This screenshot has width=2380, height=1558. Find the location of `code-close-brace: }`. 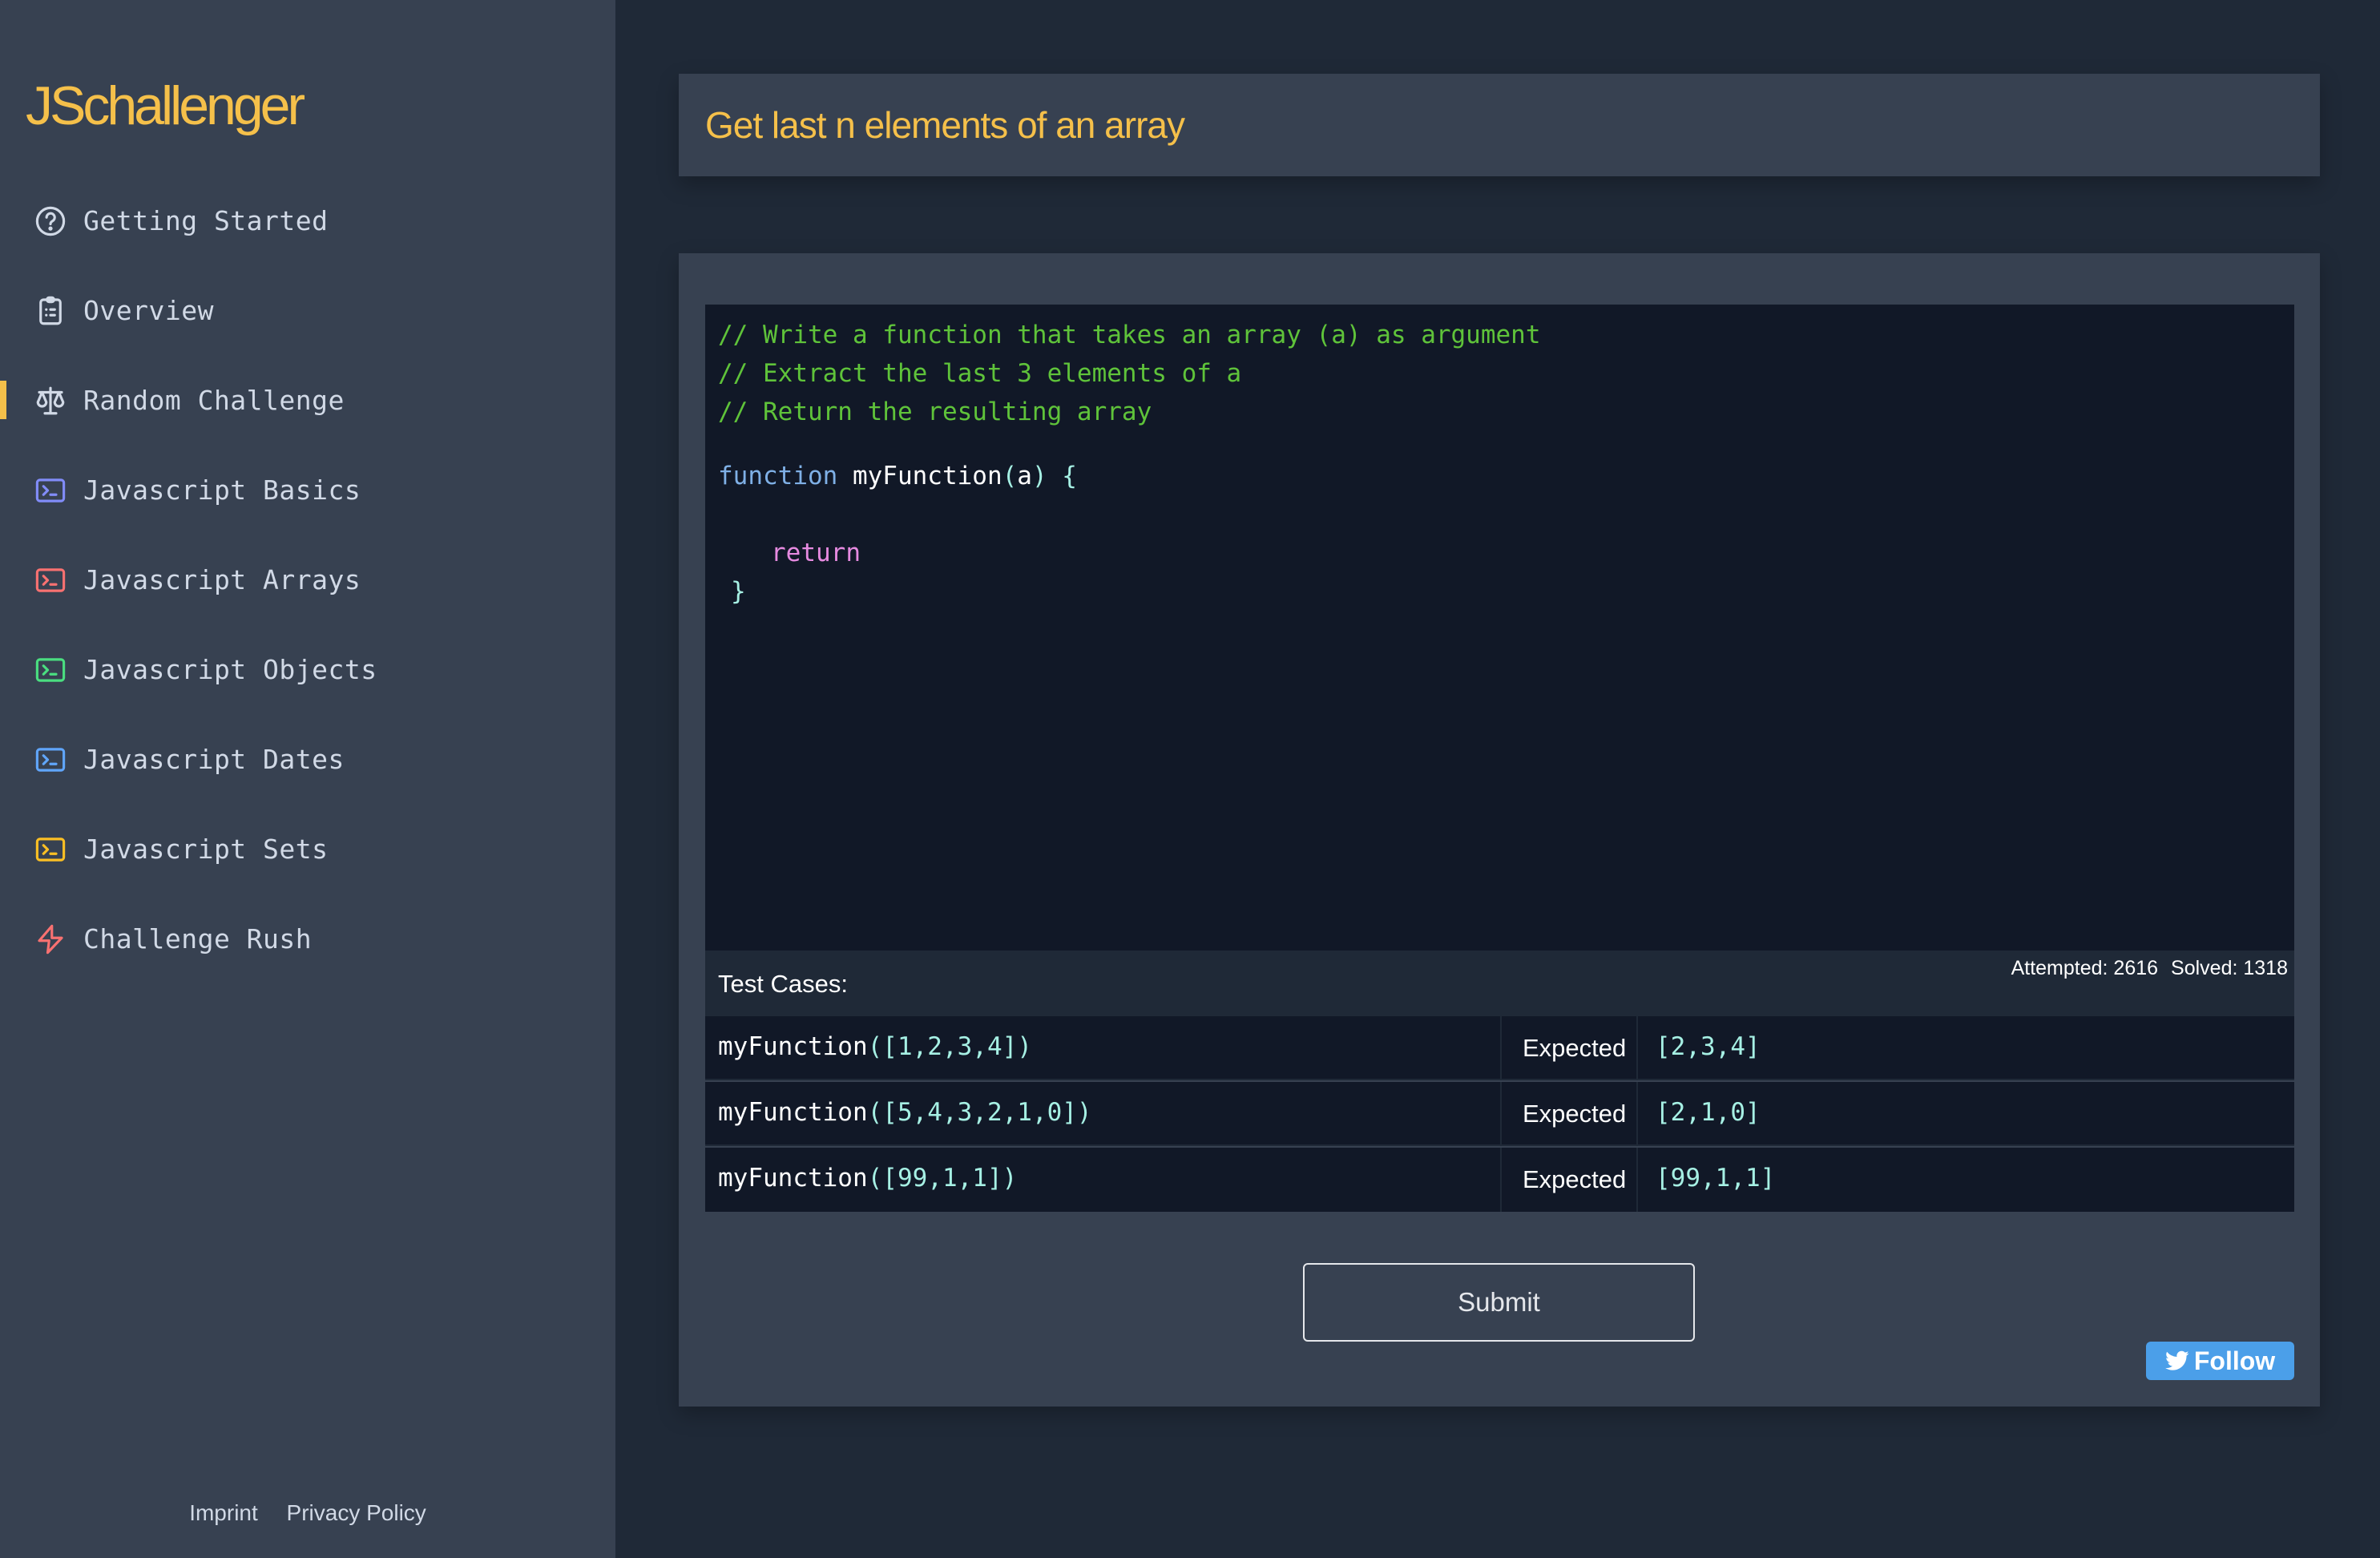

code-close-brace: } is located at coordinates (738, 591).